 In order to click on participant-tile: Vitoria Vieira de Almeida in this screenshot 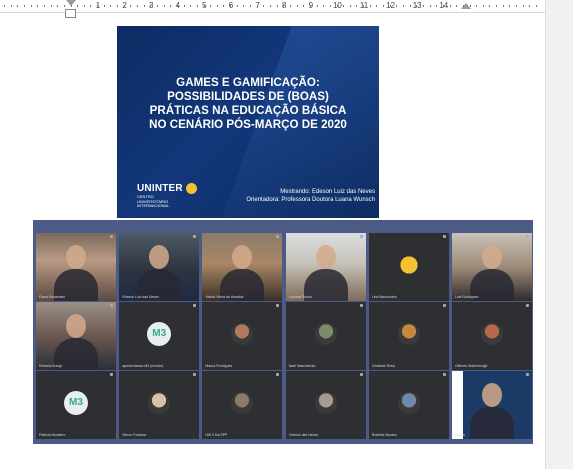, I will do `click(242, 267)`.